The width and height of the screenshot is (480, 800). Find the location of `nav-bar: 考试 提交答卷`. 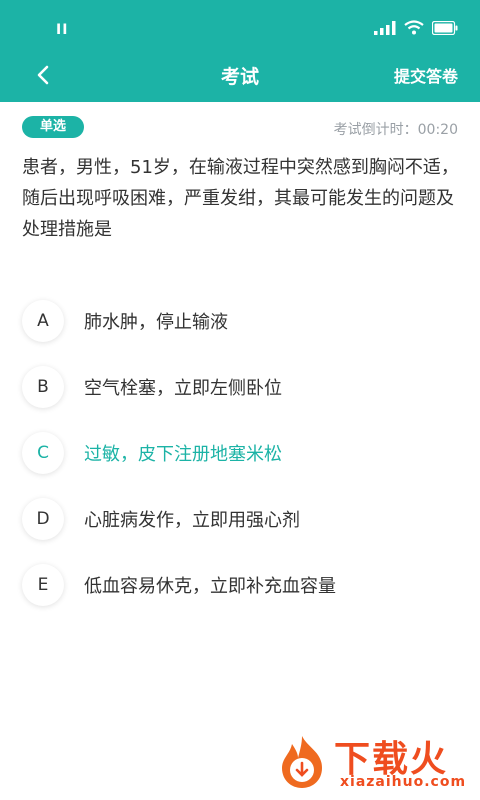

nav-bar: 考试 提交答卷 is located at coordinates (240, 76).